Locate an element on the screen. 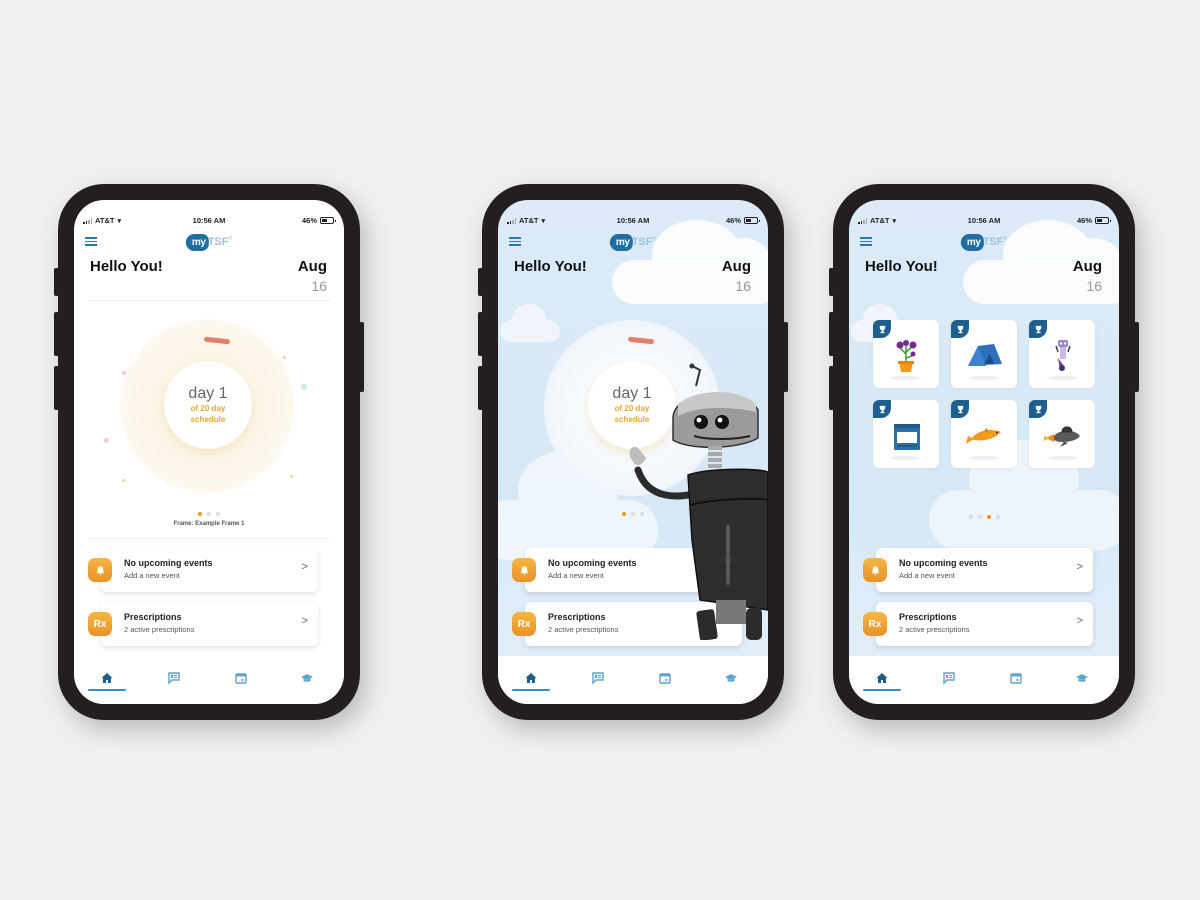 The width and height of the screenshot is (1200, 900). calendar-icon is located at coordinates (665, 678).